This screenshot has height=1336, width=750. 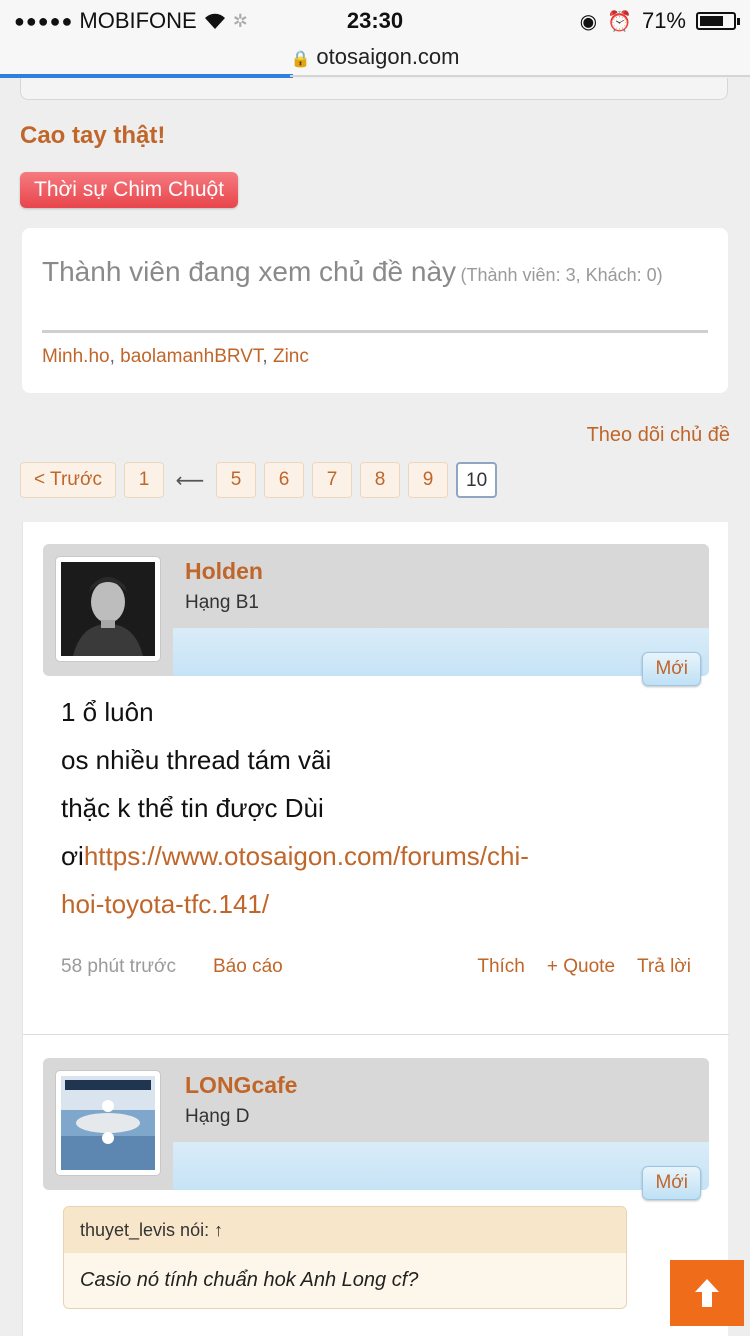 I want to click on divider, so click(x=375, y=331).